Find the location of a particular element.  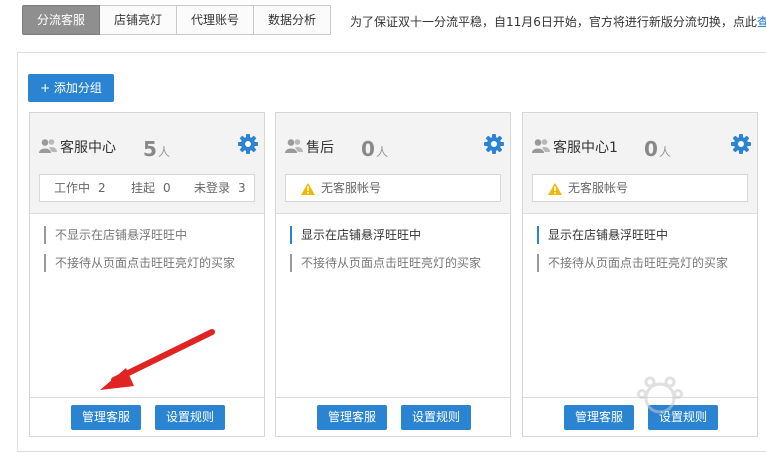

notice-text: 为了保证双十一分流平稳，自11月6日开始，官方将进行新版分流切换，点此 is located at coordinates (553, 22).